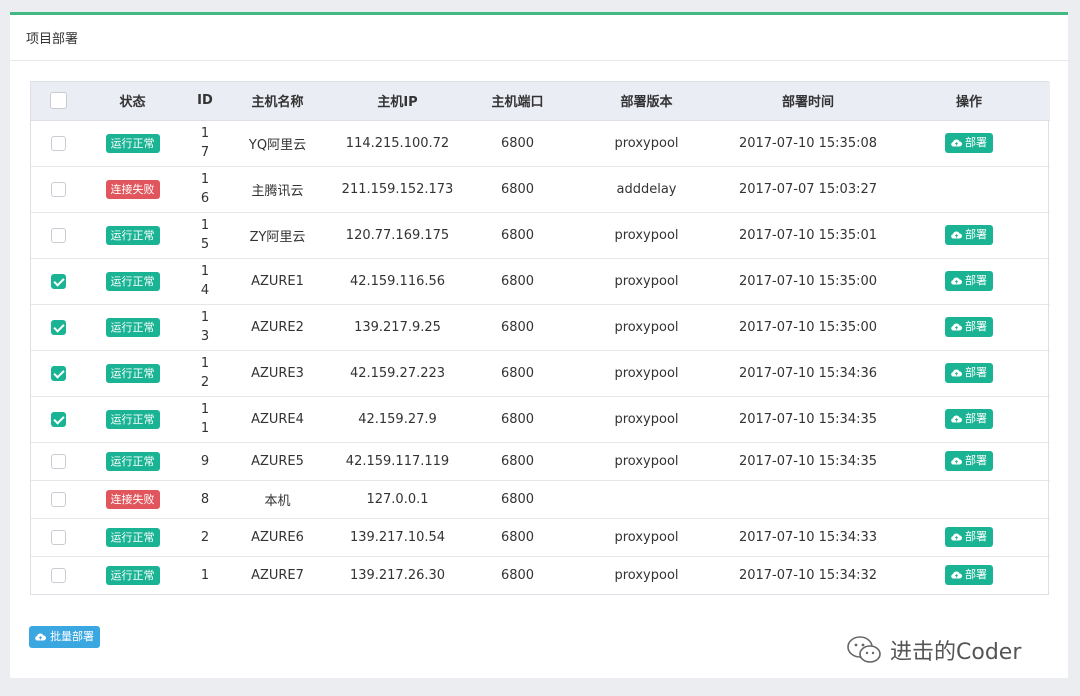 This screenshot has width=1080, height=696. I want to click on version-cell, so click(646, 499).